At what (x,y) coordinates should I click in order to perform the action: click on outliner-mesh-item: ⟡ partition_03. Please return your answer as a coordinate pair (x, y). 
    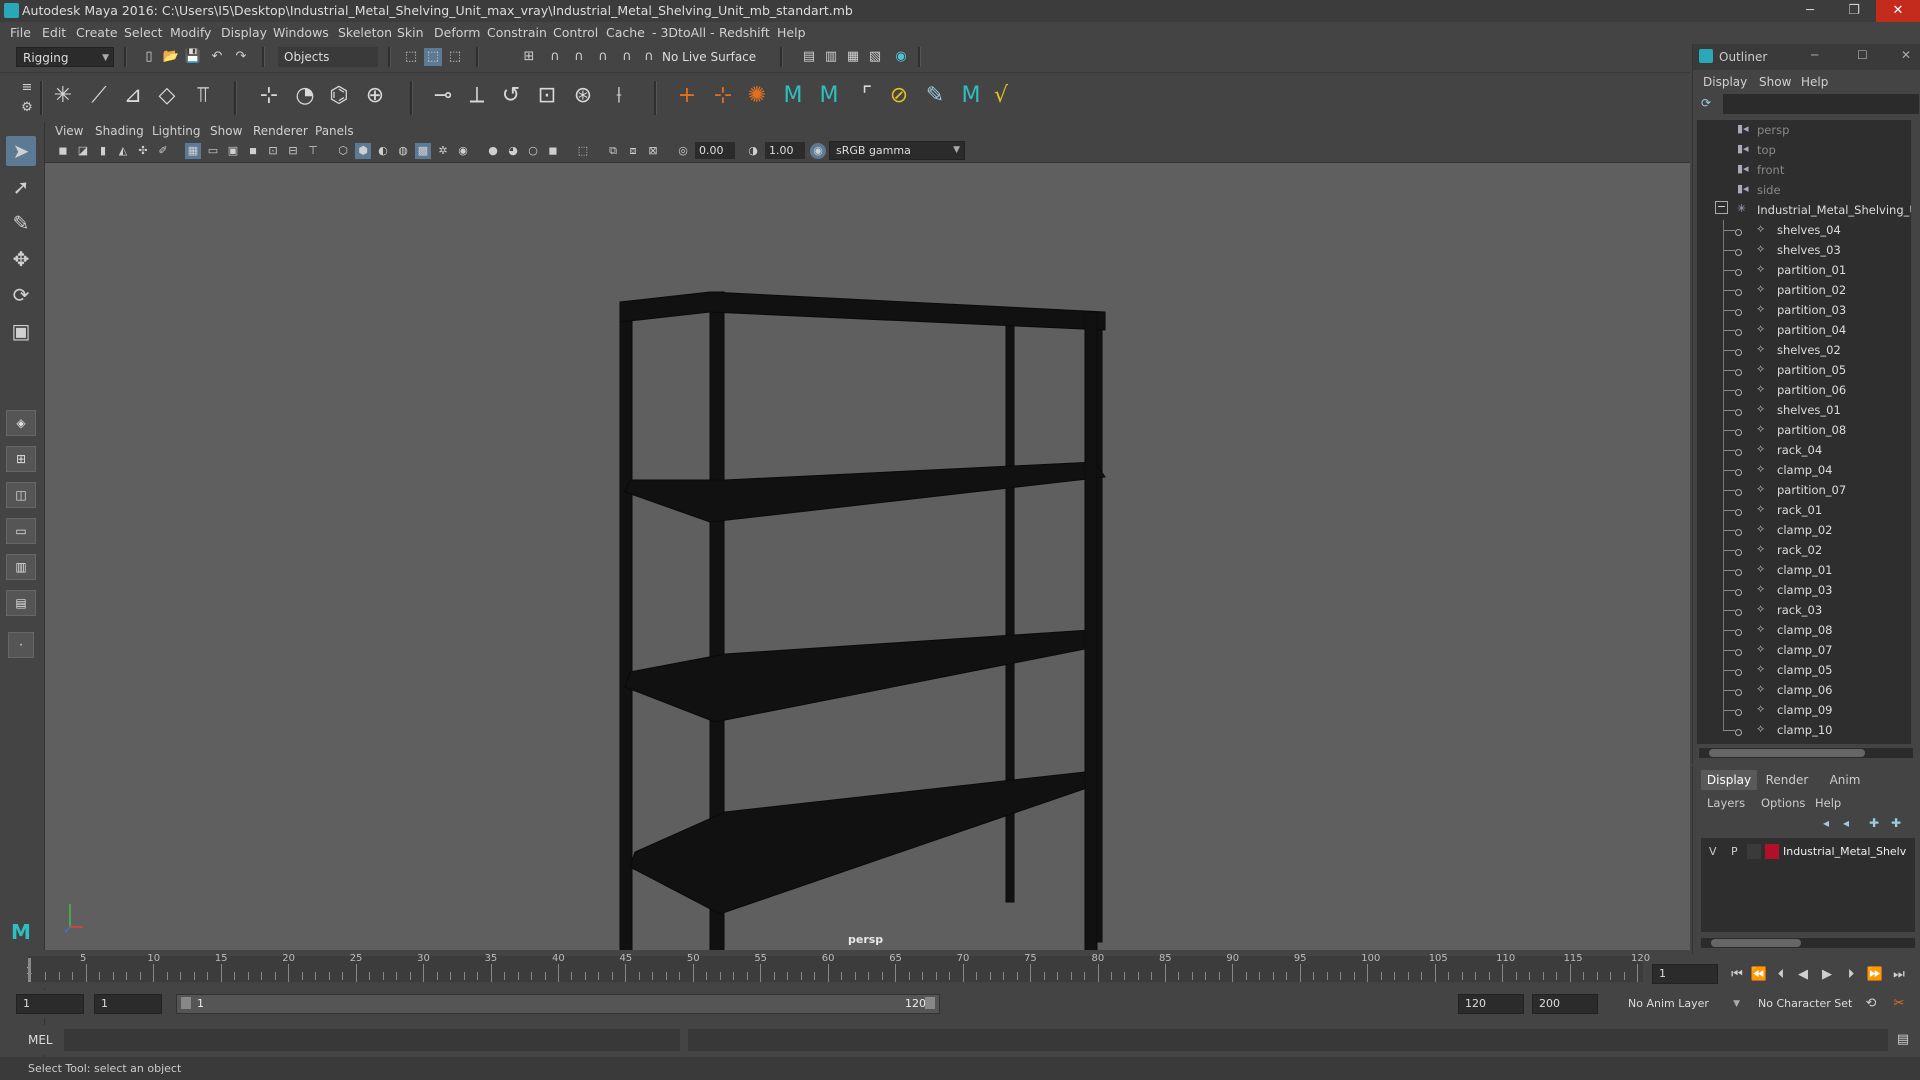
    Looking at the image, I should click on (1804, 310).